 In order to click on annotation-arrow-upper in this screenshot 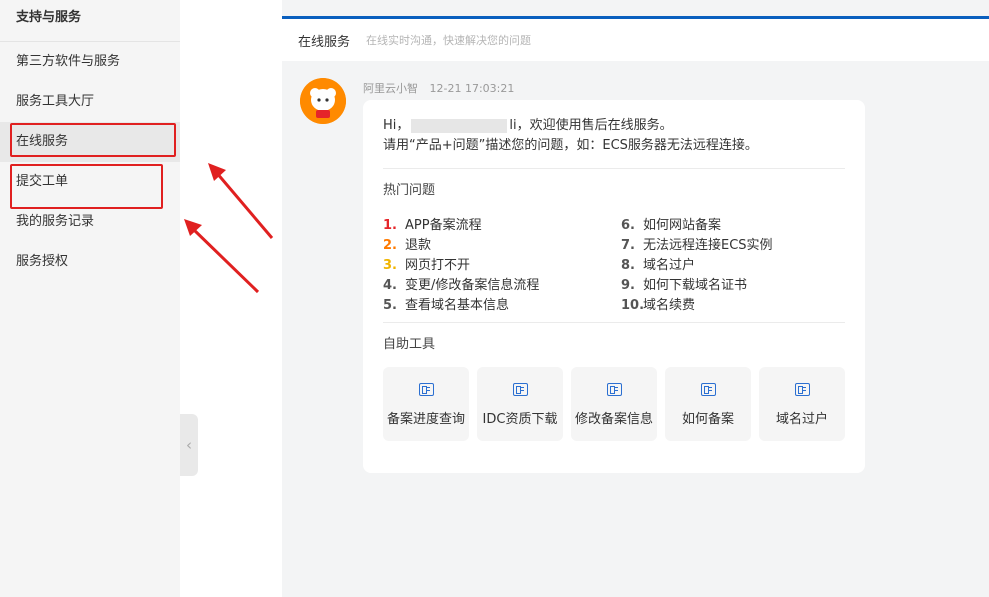, I will do `click(241, 201)`.